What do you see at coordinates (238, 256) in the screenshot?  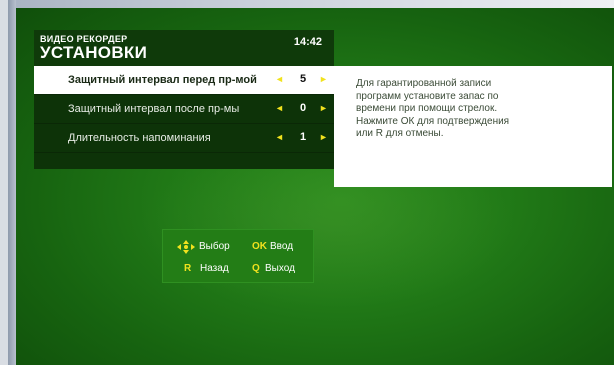 I see `key-legend: Выбор OK Ввод R Назад Q Выход` at bounding box center [238, 256].